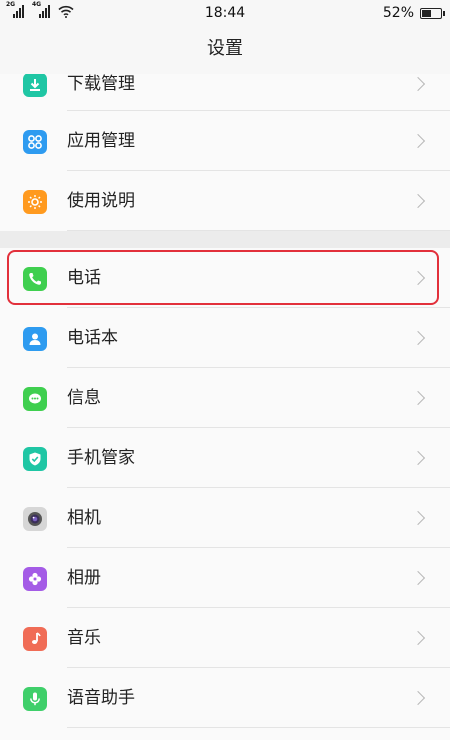  Describe the element at coordinates (225, 338) in the screenshot. I see `settings-item-contacts: 电话本` at that location.